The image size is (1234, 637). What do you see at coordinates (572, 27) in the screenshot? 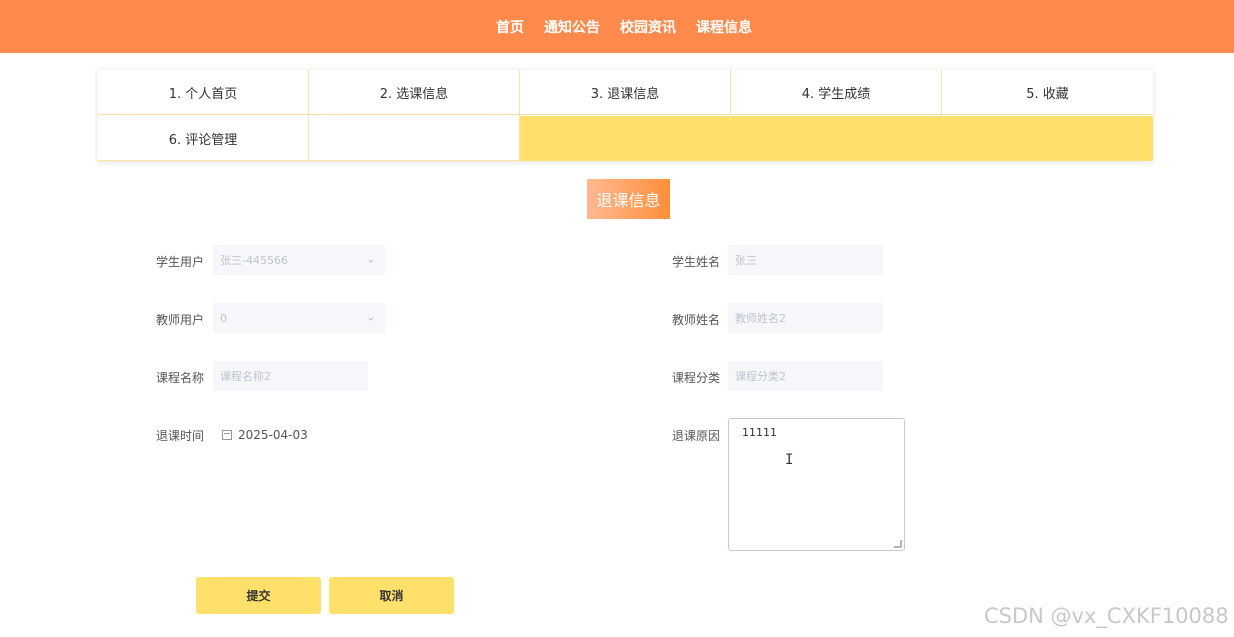
I see `nav-notices: 通知公告` at bounding box center [572, 27].